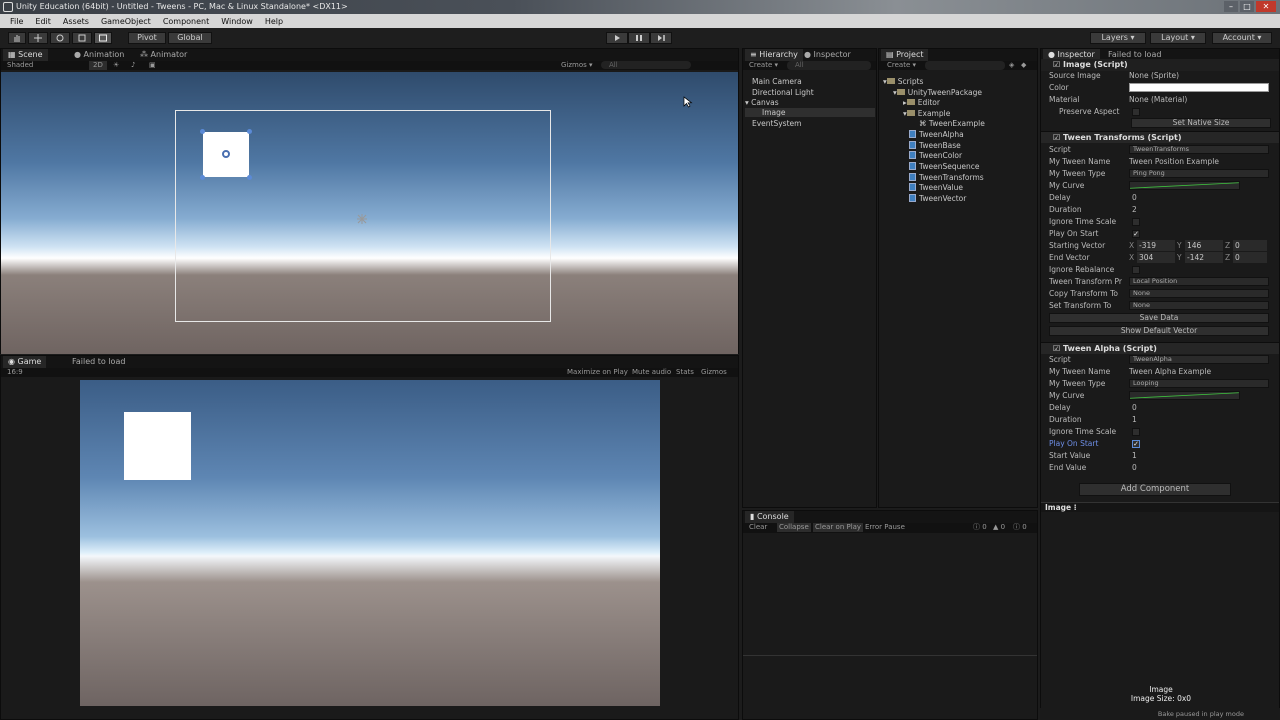 The image size is (1280, 720). Describe the element at coordinates (617, 38) in the screenshot. I see `play-button` at that location.